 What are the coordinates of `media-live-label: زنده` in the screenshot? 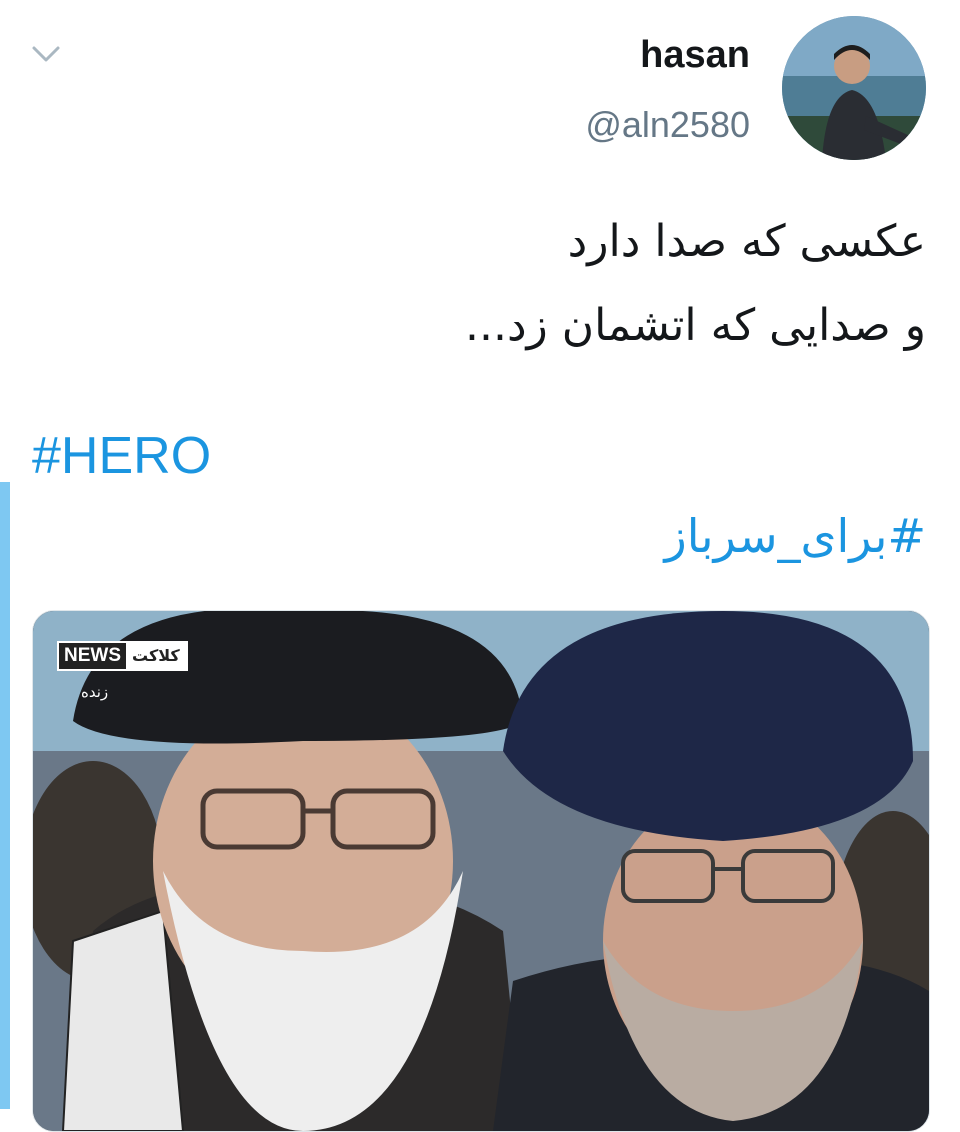 It's located at (95, 692).